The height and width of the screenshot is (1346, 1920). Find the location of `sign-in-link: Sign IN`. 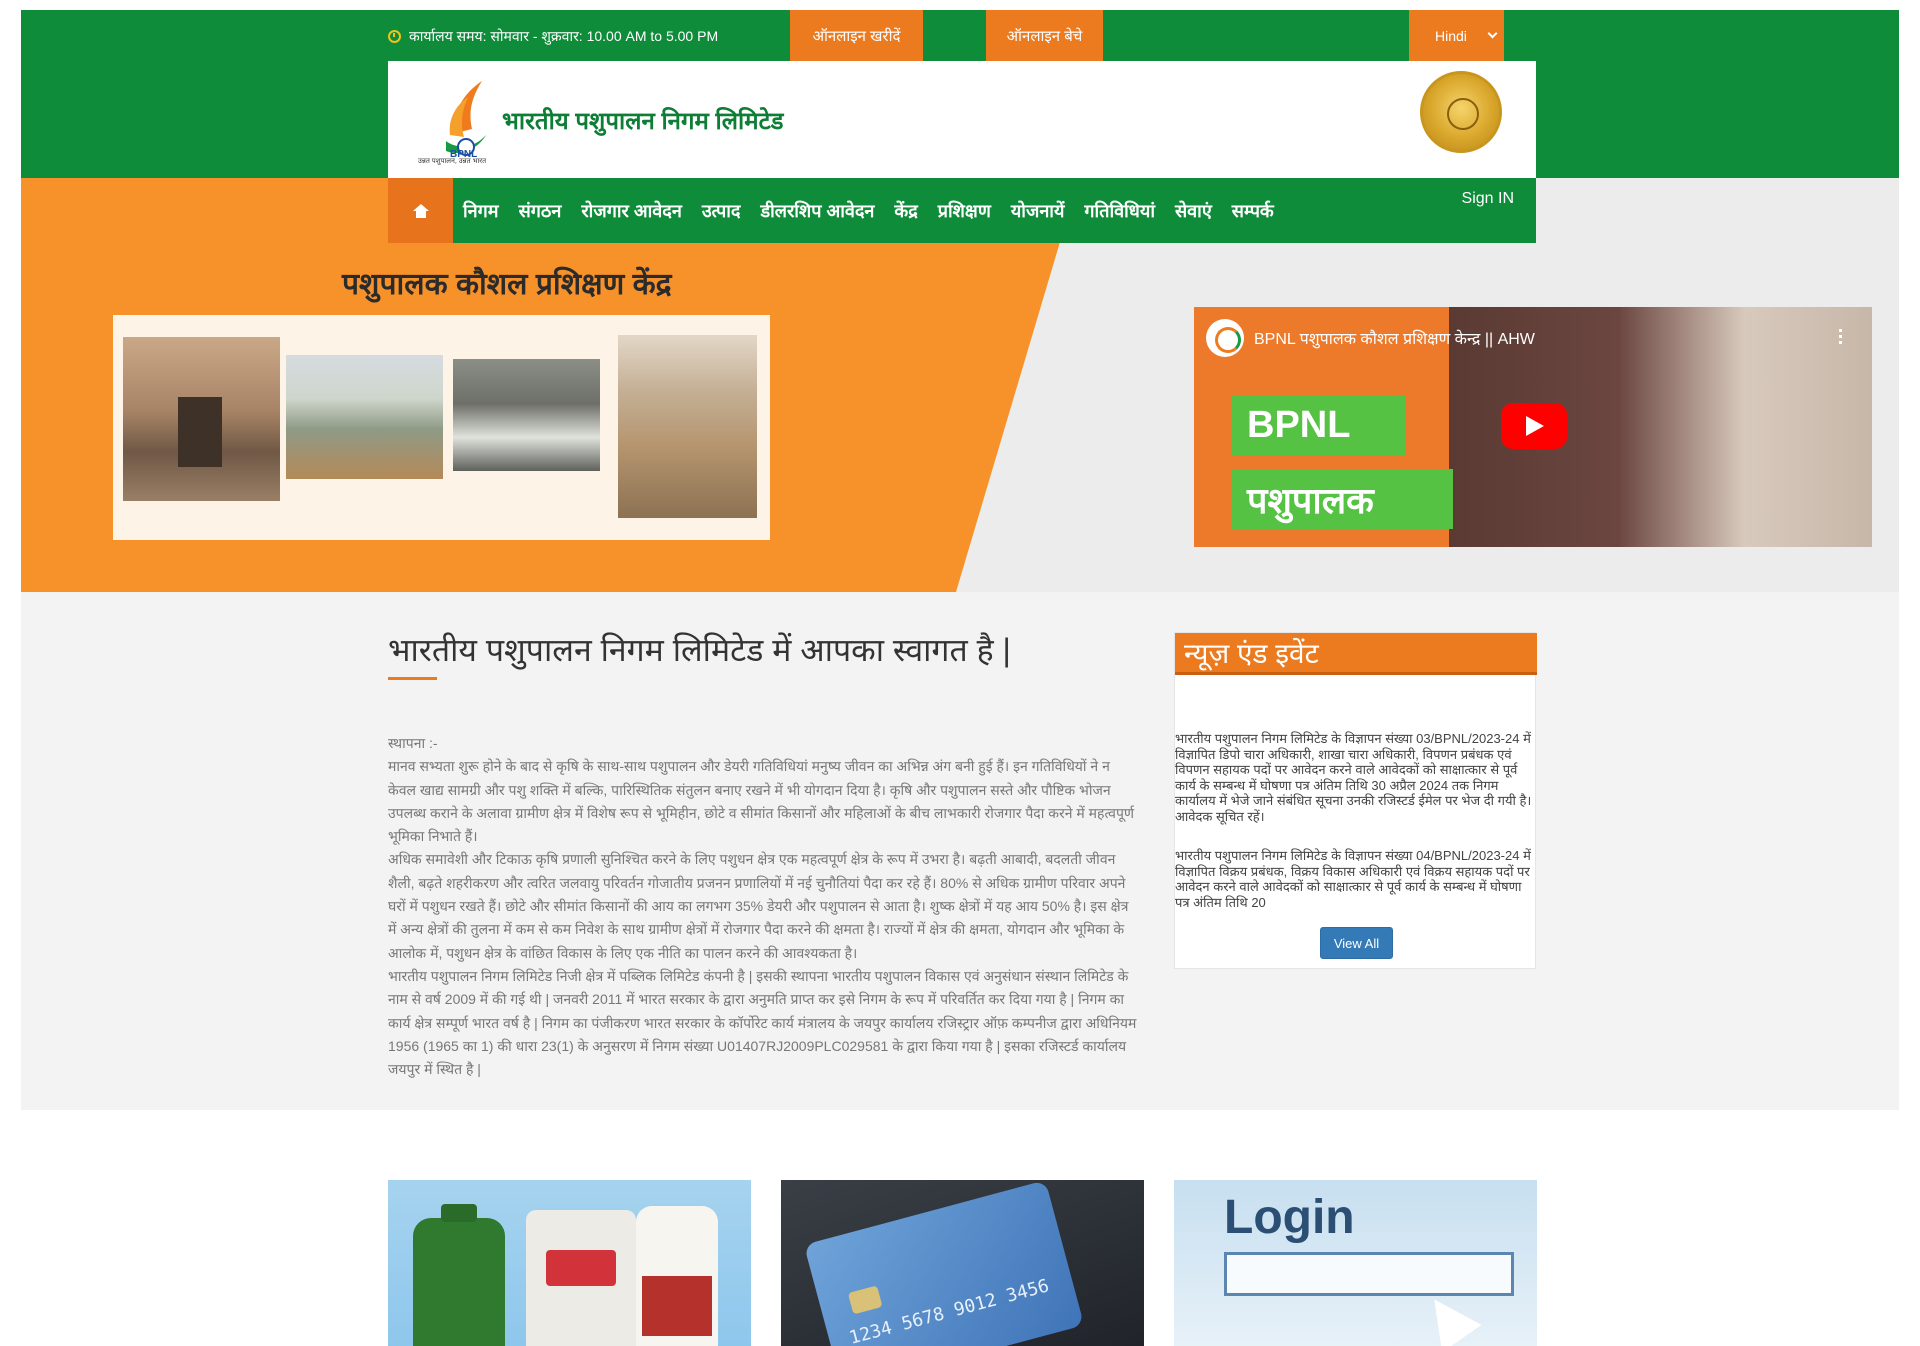

sign-in-link: Sign IN is located at coordinates (1488, 199).